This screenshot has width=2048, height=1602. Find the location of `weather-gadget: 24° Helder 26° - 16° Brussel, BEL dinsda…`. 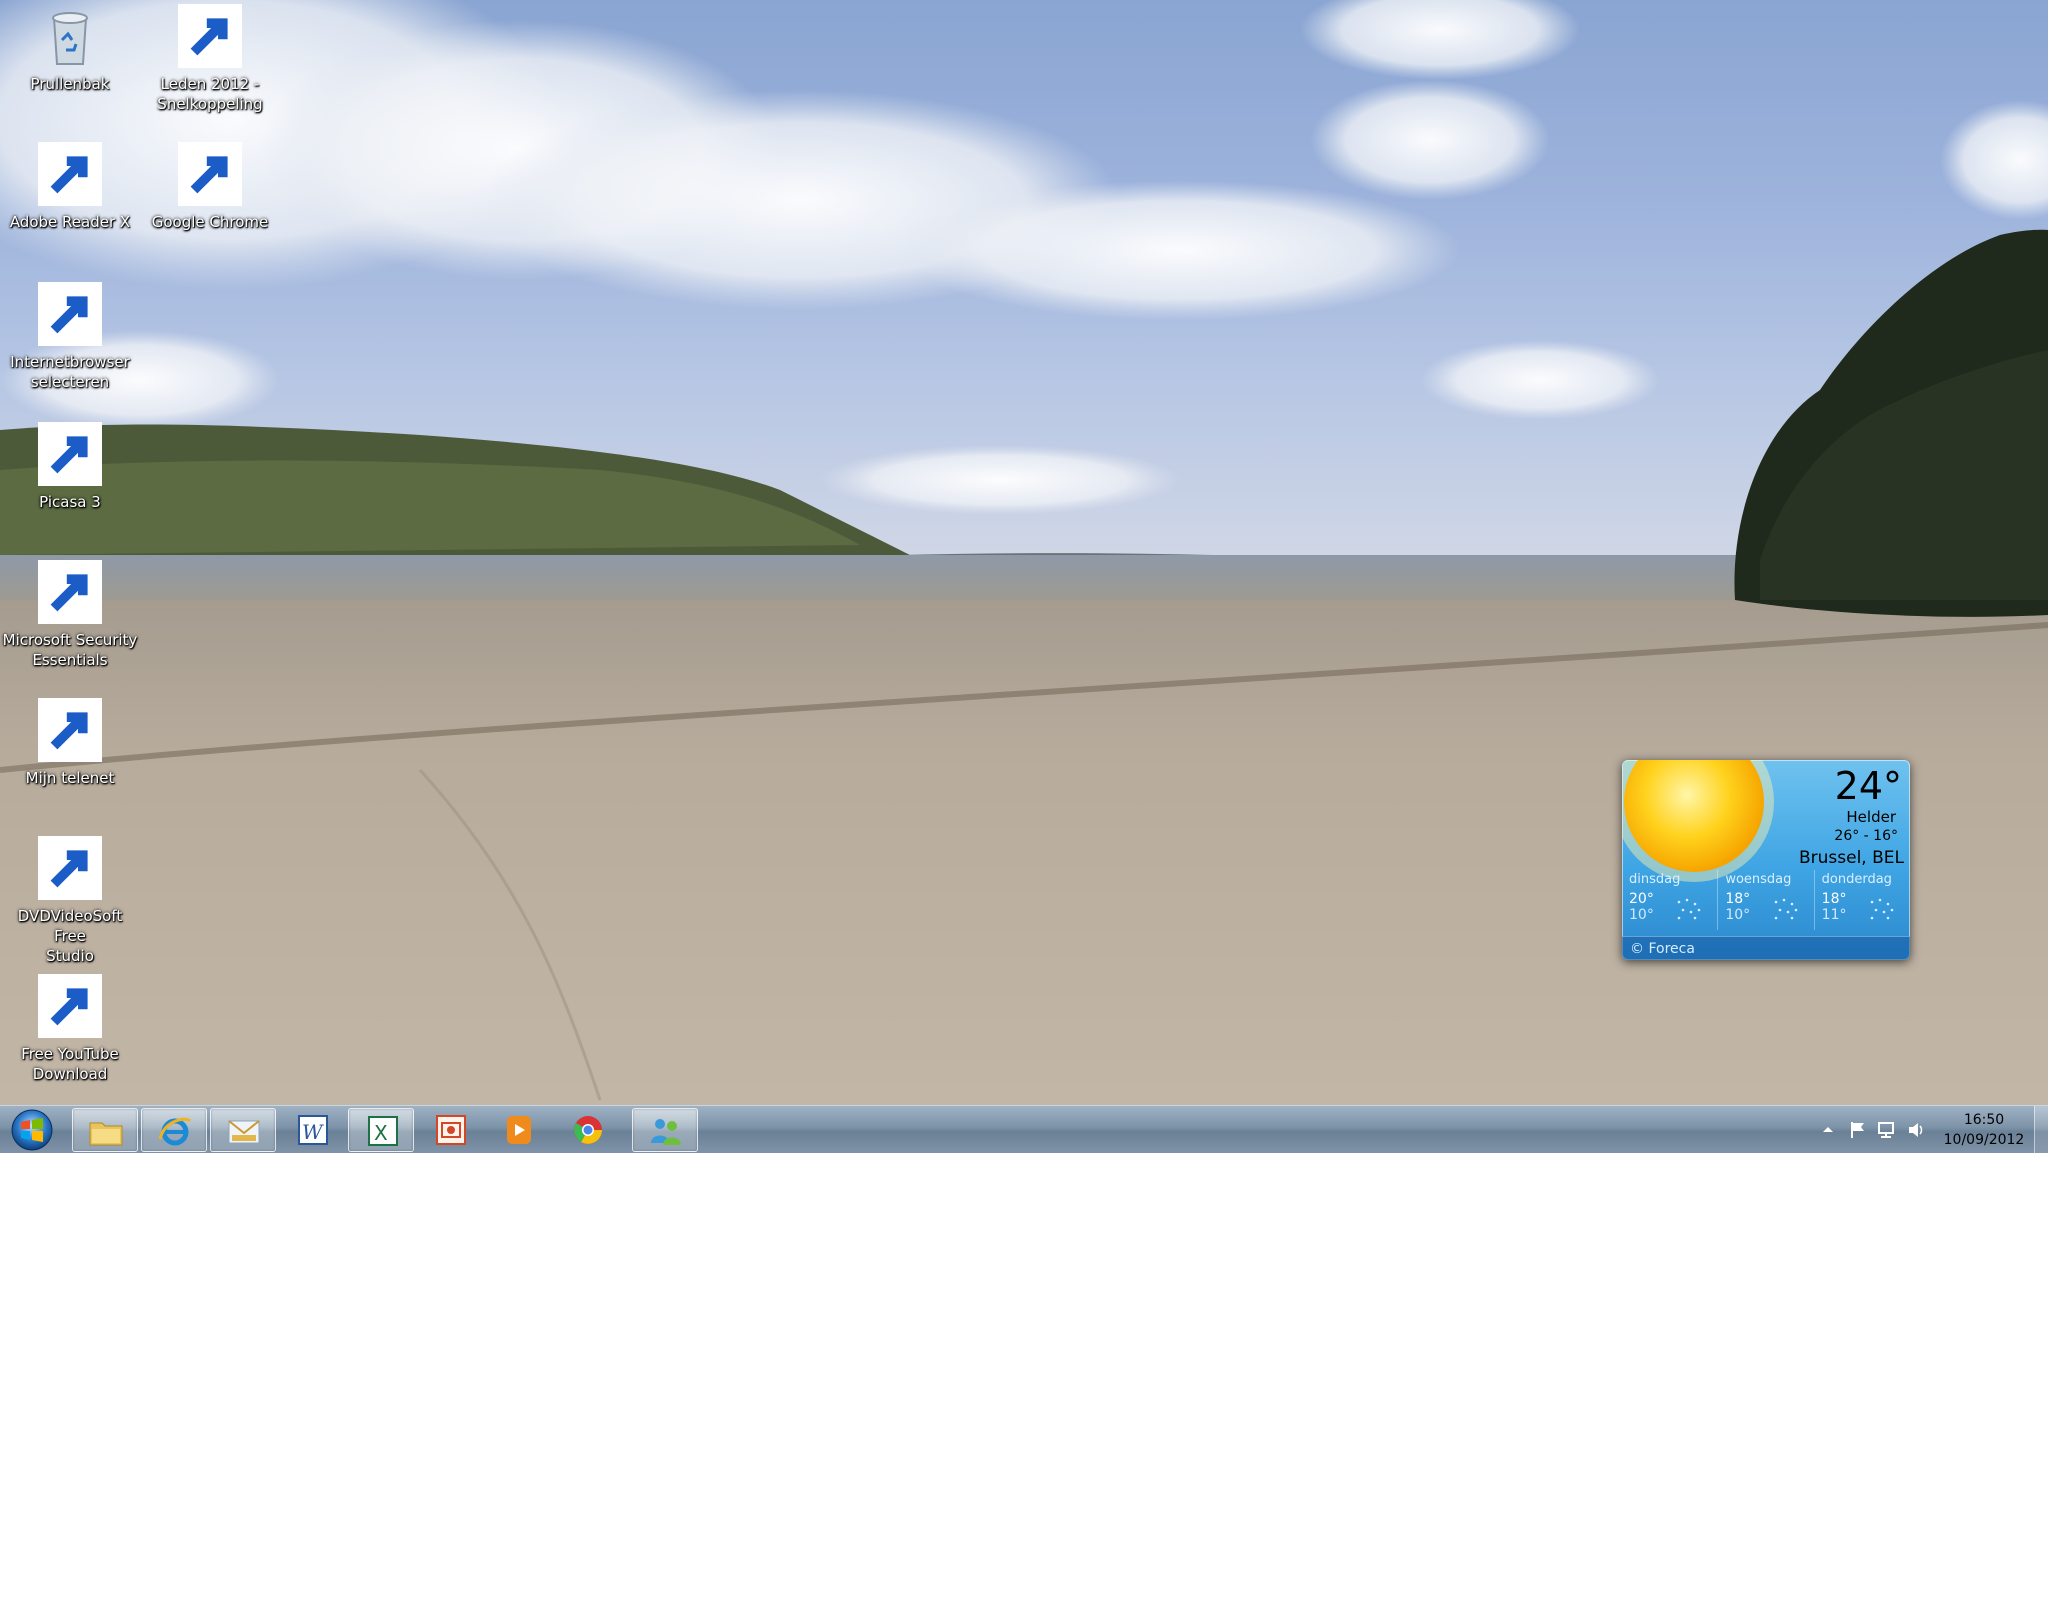

weather-gadget: 24° Helder 26° - 16° Brussel, BEL dinsda… is located at coordinates (1766, 860).